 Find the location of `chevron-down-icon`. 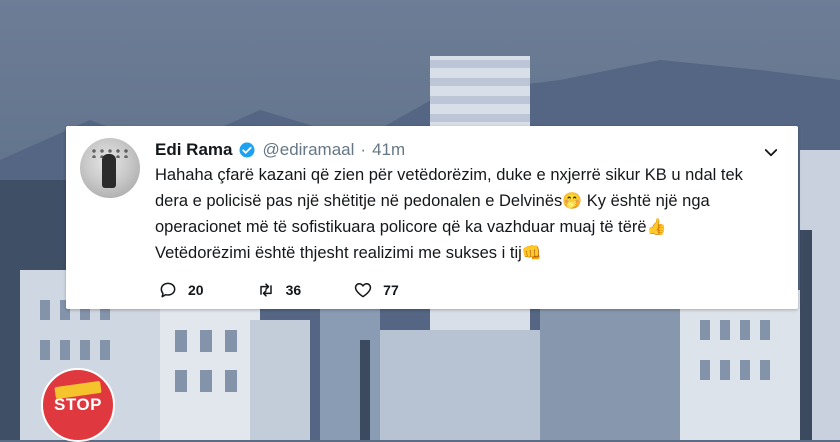

chevron-down-icon is located at coordinates (771, 153).